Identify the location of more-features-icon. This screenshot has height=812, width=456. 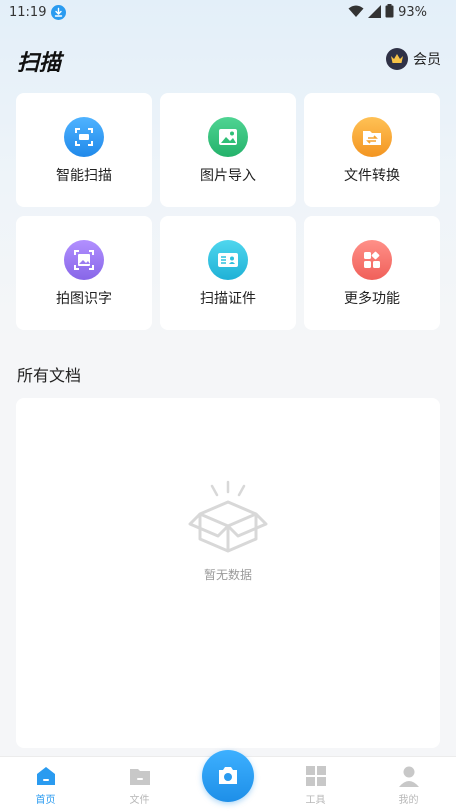
(372, 260).